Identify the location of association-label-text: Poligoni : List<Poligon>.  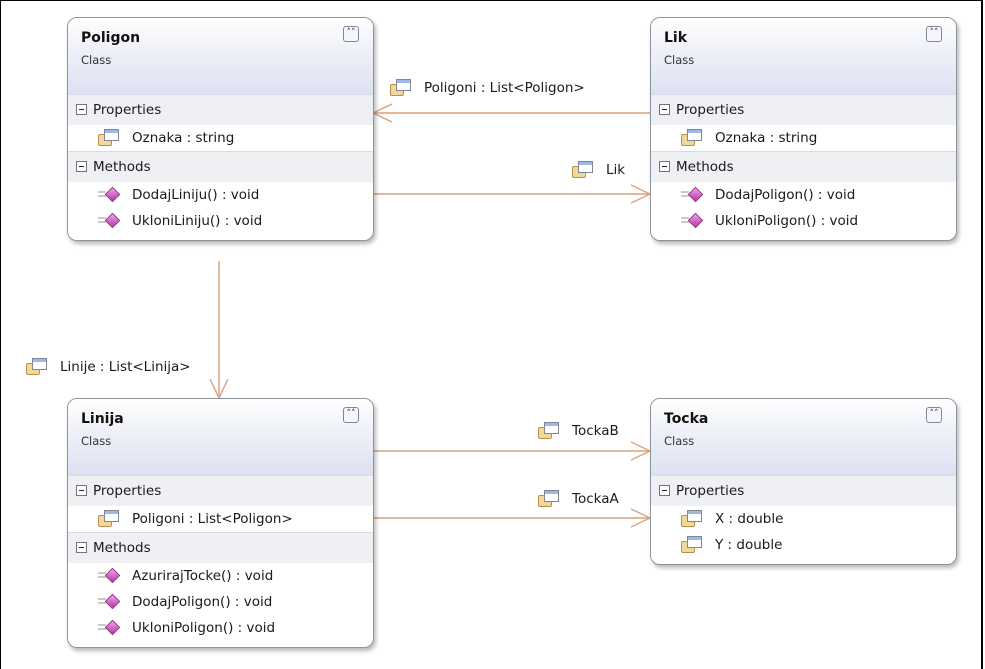
(504, 88).